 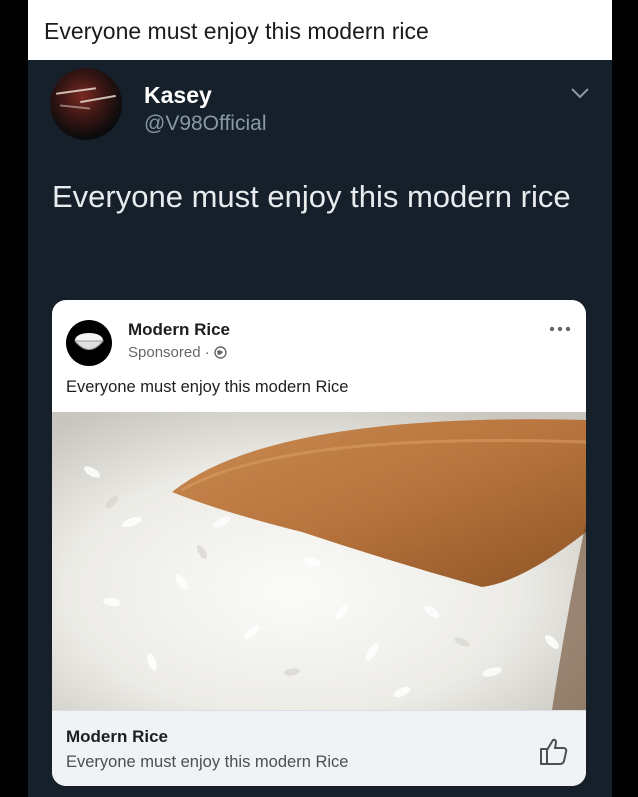 I want to click on page-logo, so click(x=89, y=343).